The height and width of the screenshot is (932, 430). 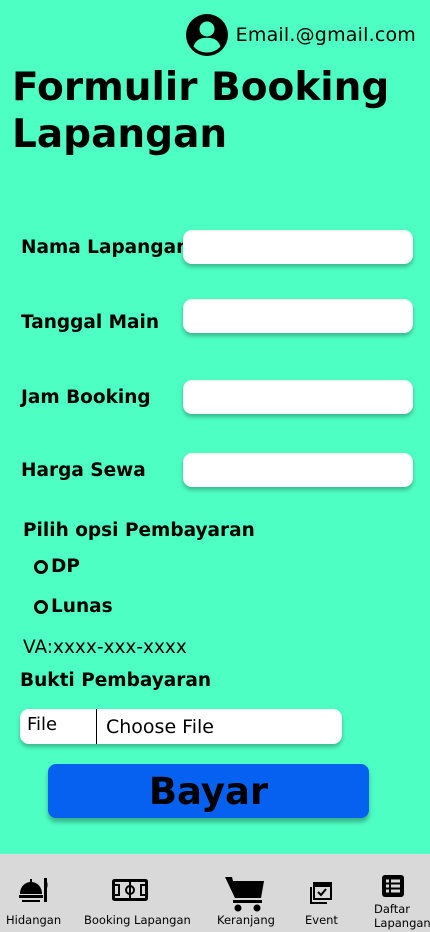 I want to click on jam-booking-label: Jam Booking, so click(x=86, y=397).